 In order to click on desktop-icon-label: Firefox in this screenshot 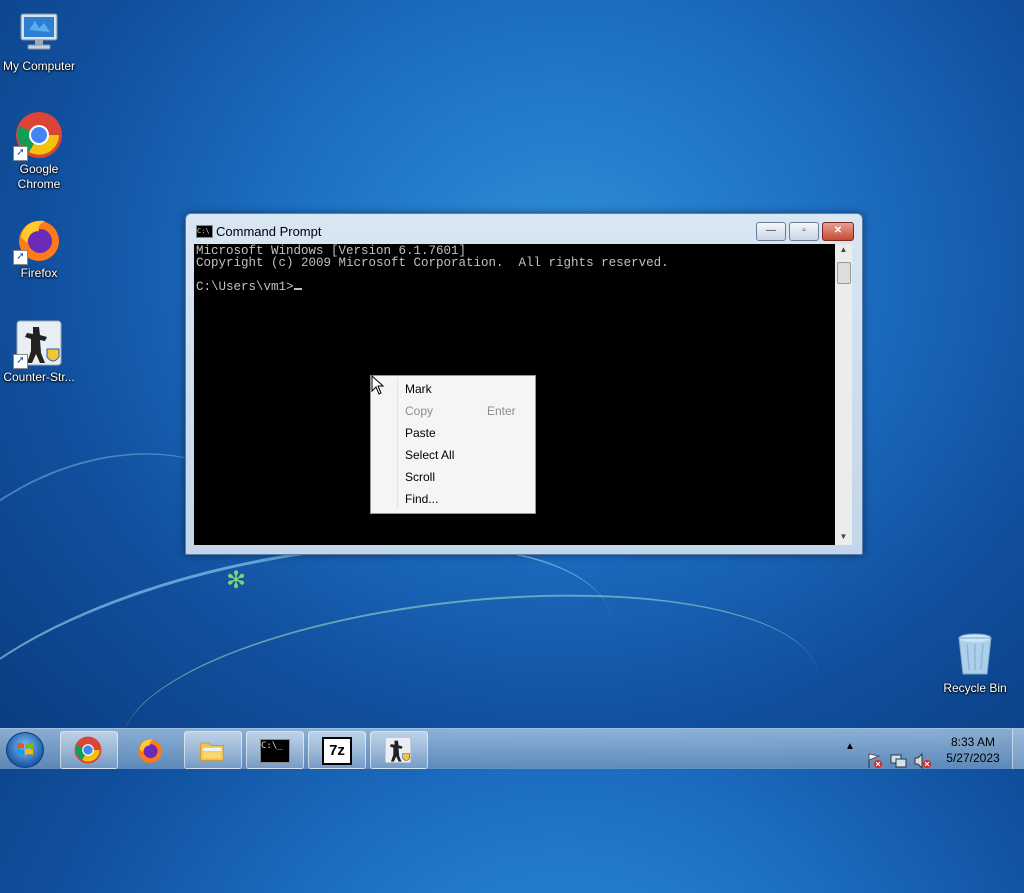, I will do `click(39, 273)`.